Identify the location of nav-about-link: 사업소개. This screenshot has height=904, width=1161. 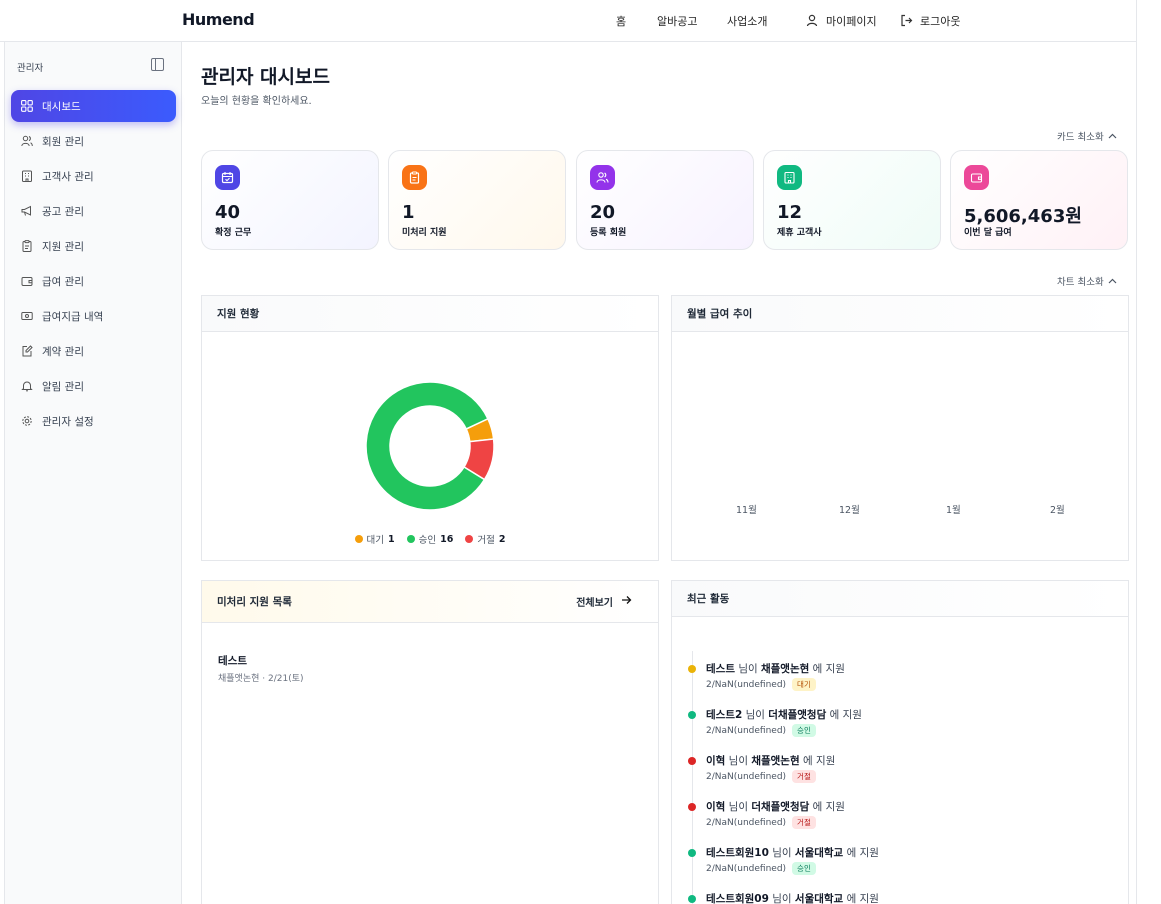
(747, 21).